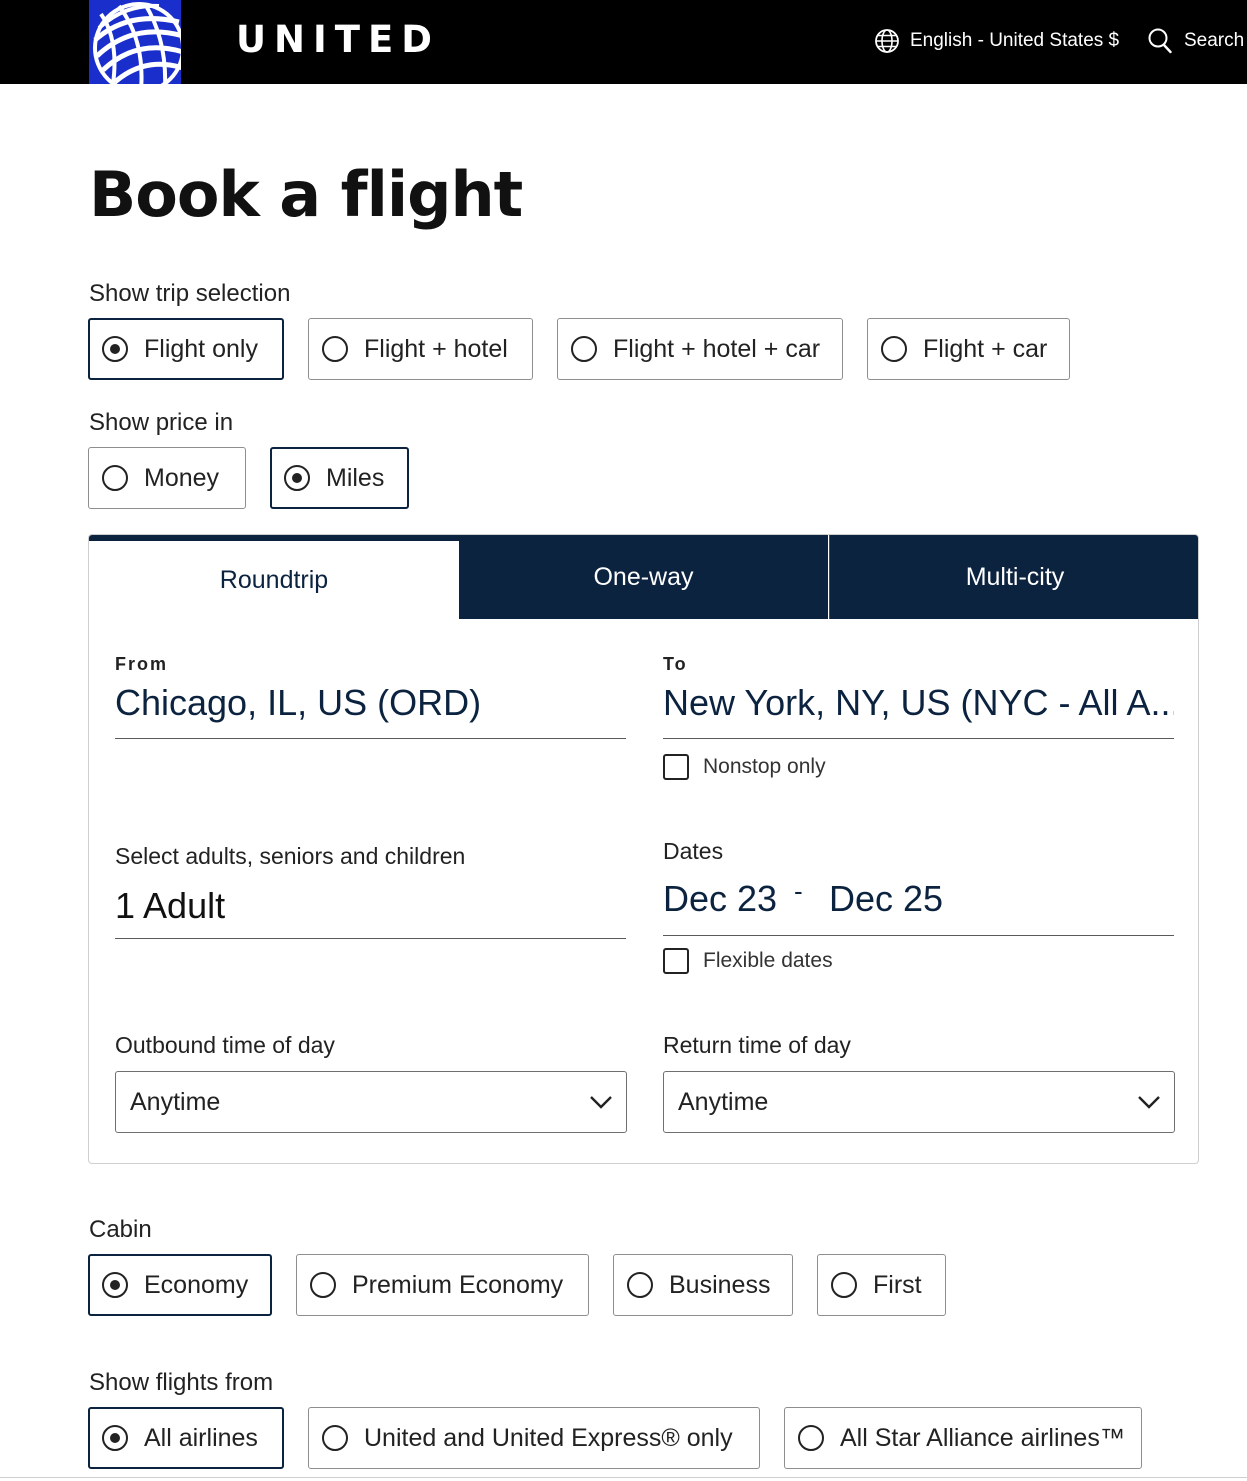  Describe the element at coordinates (201, 348) in the screenshot. I see `trip-option-label: Flight only` at that location.